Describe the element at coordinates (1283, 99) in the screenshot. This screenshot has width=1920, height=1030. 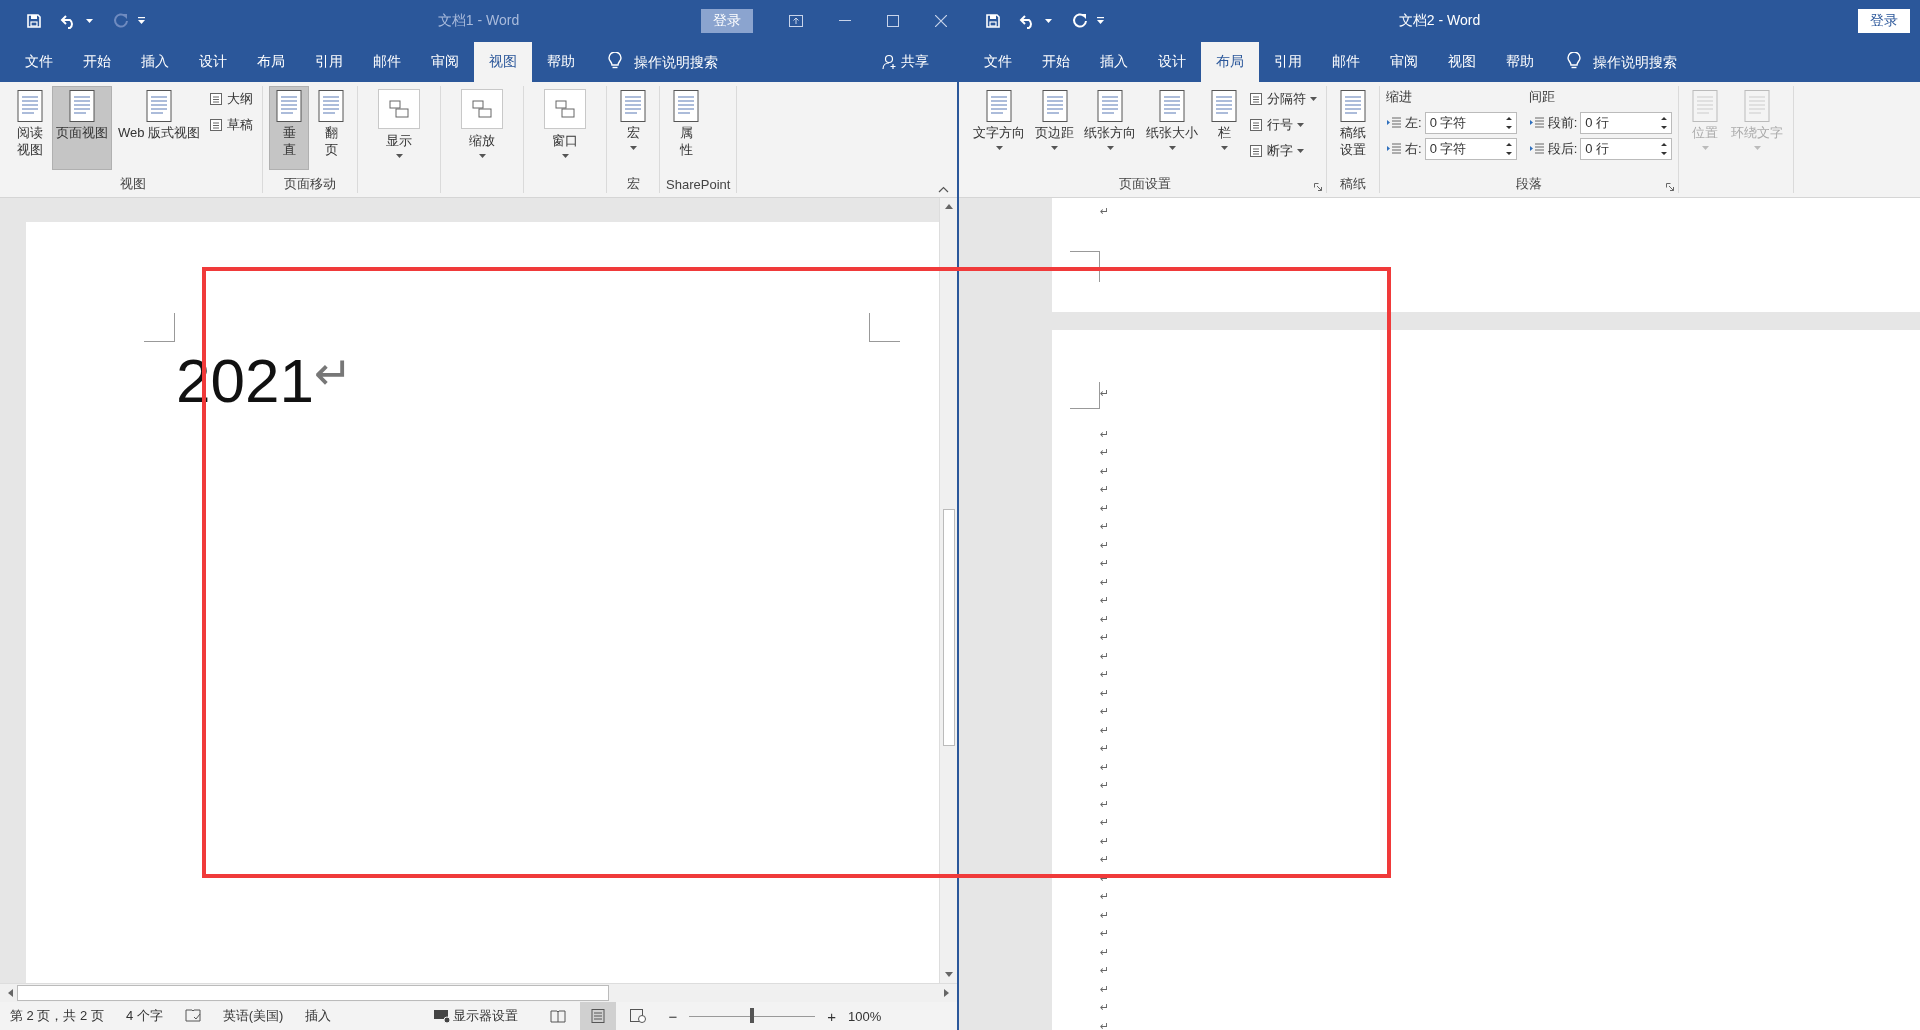
I see `ribbon-button: 分隔符` at that location.